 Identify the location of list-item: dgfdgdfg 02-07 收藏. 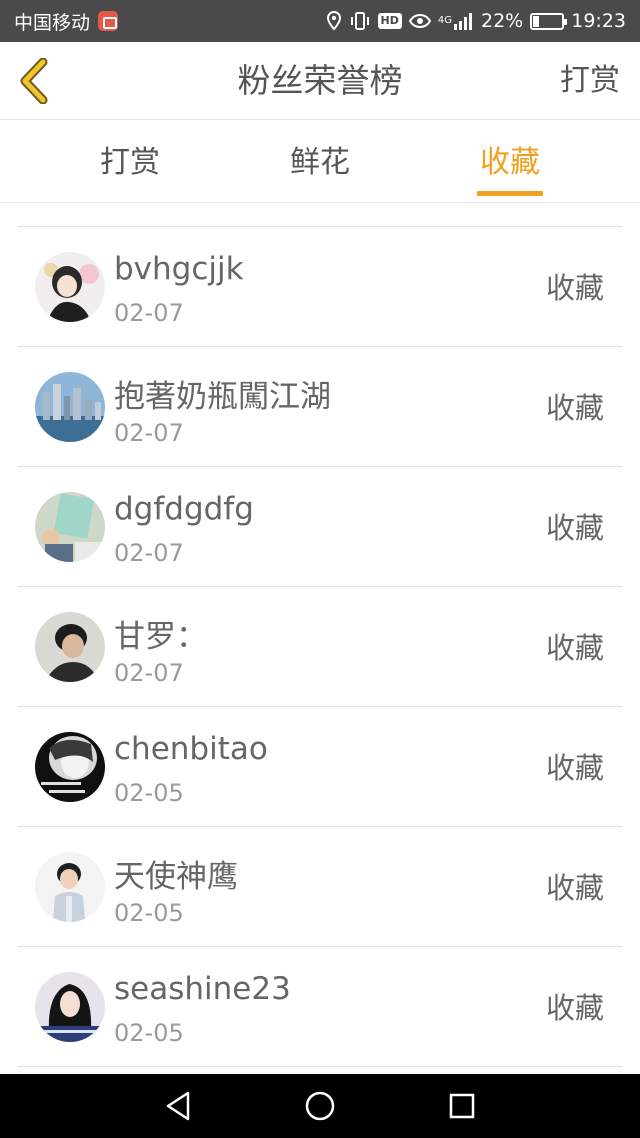
(320, 527).